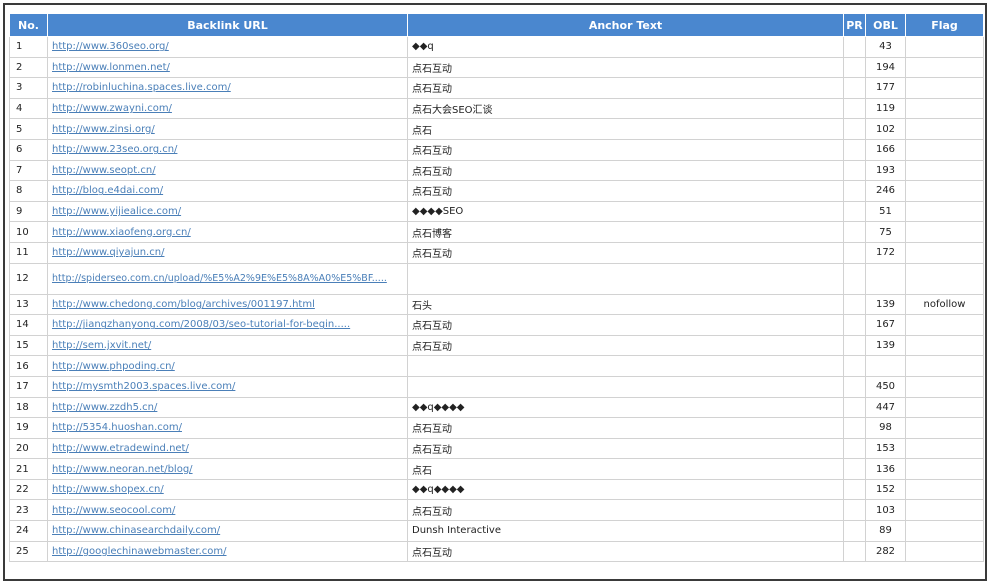 The image size is (993, 586). I want to click on backlink-url-link: http://blog.e4dai.com/, so click(107, 190).